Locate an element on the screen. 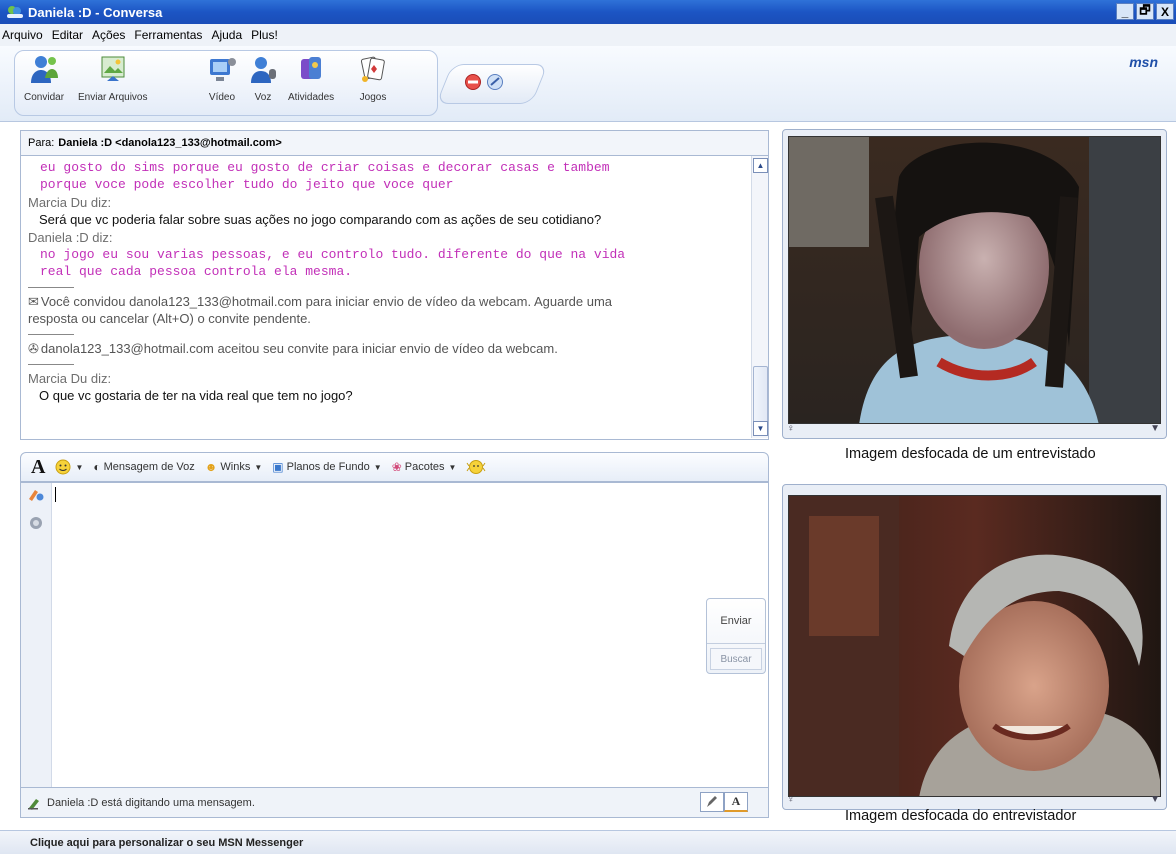 The height and width of the screenshot is (854, 1176). scroll-up-icon: ▲ is located at coordinates (760, 165).